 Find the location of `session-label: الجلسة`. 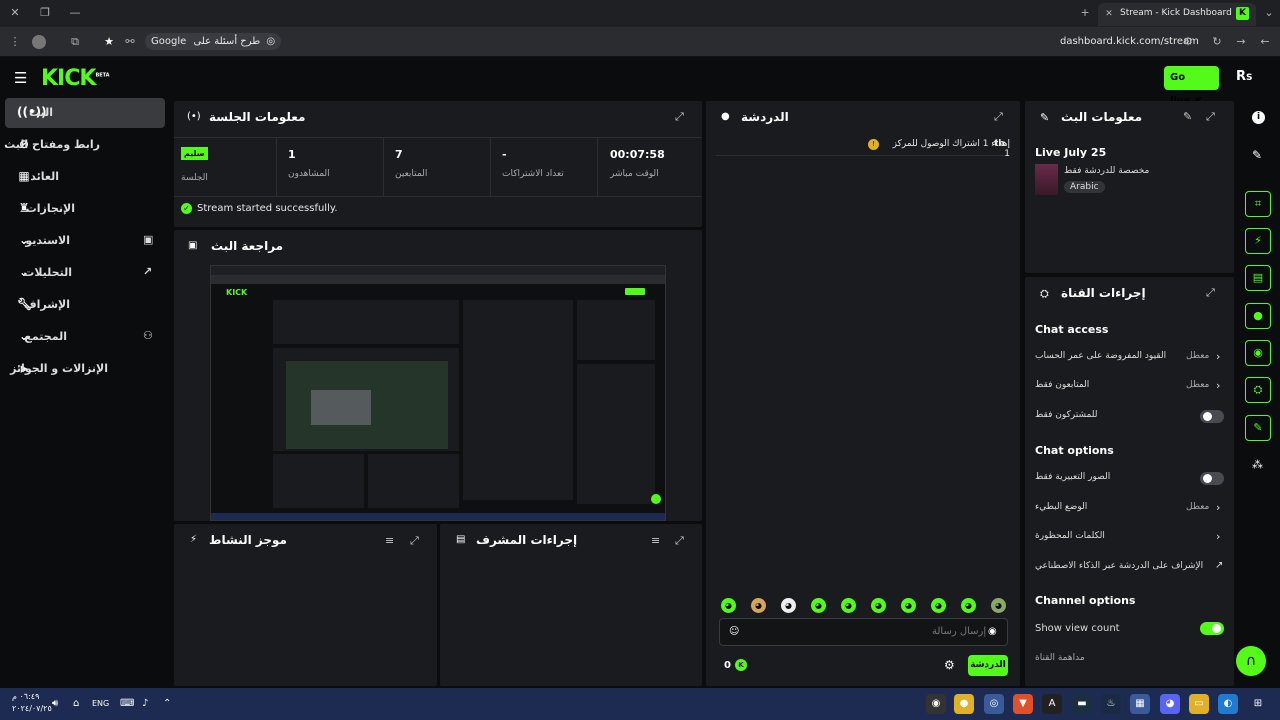

session-label: الجلسة is located at coordinates (194, 178).